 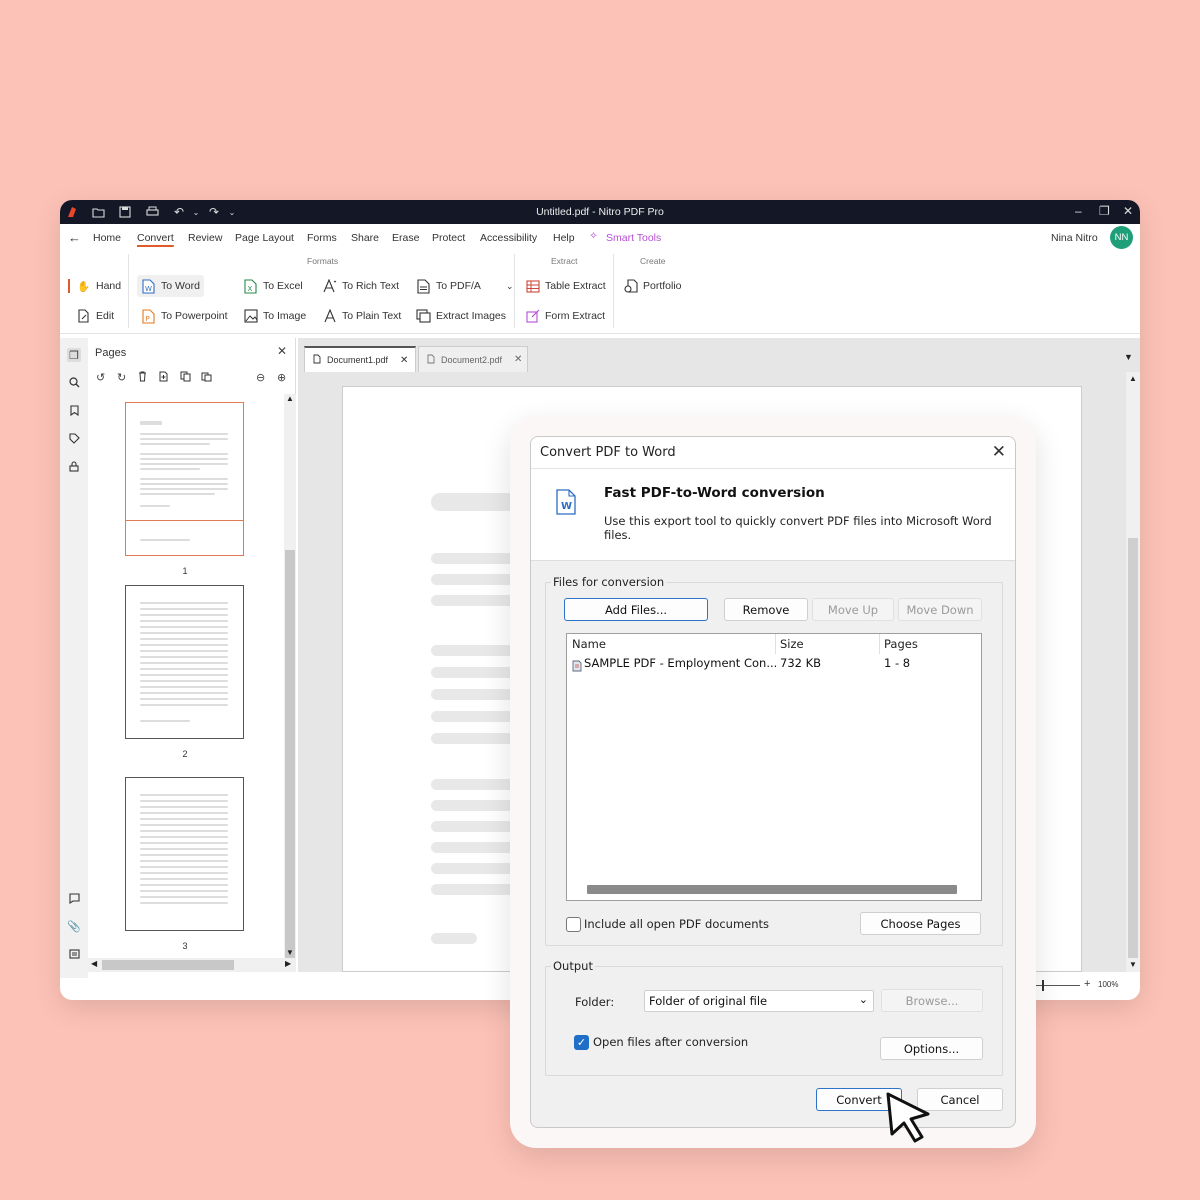 What do you see at coordinates (273, 286) in the screenshot?
I see `to-excel-button: X To Excel` at bounding box center [273, 286].